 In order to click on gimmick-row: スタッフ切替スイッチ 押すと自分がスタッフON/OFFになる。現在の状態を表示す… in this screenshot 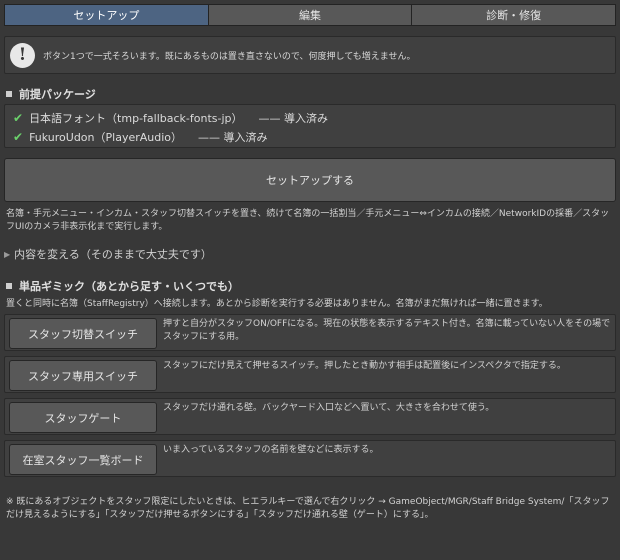, I will do `click(310, 332)`.